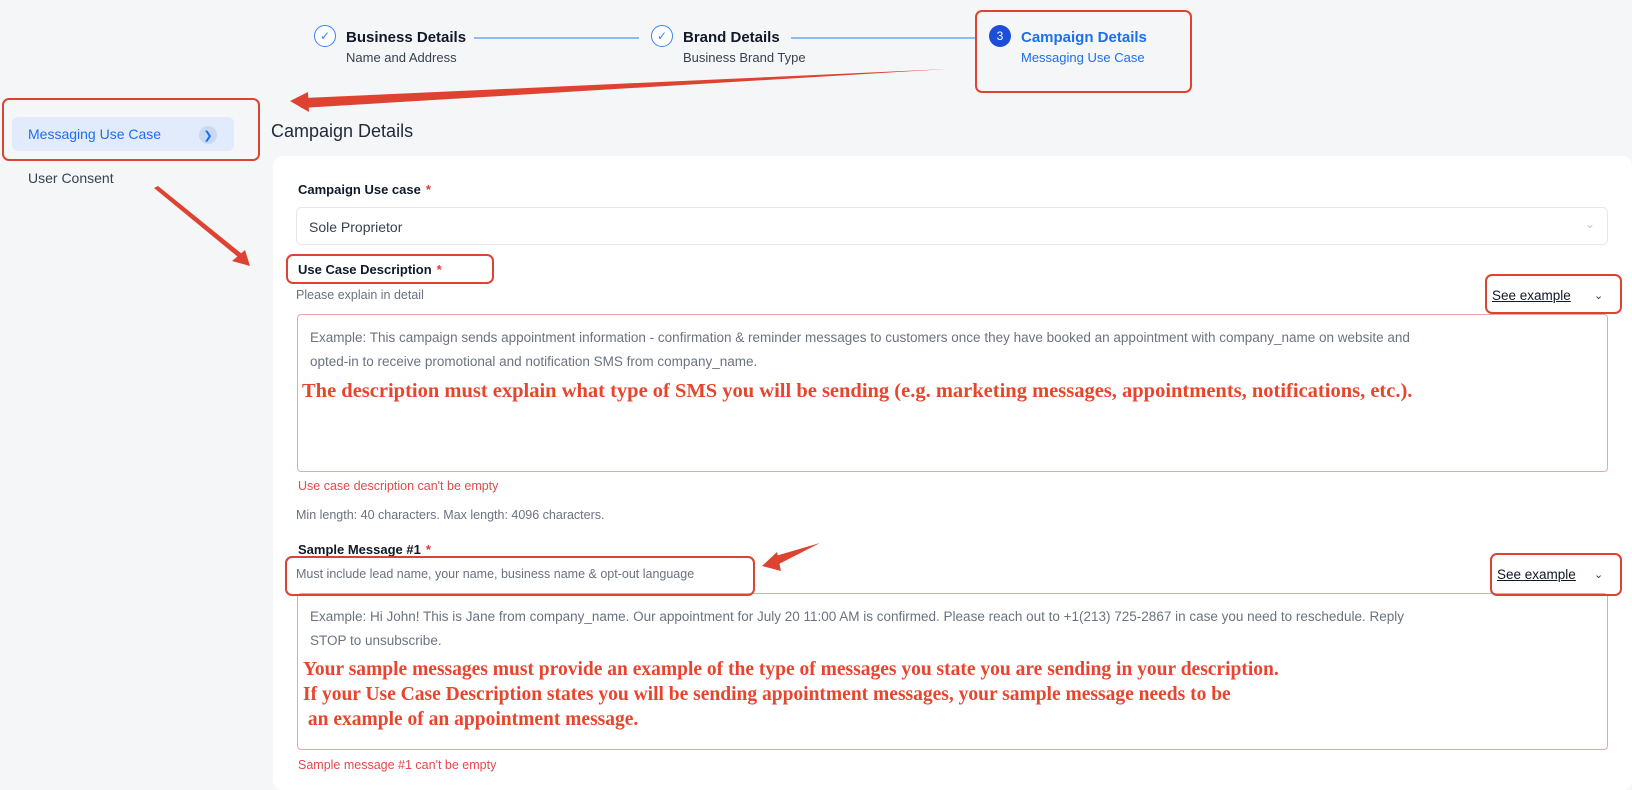 Image resolution: width=1632 pixels, height=790 pixels. What do you see at coordinates (624, 88) in the screenshot?
I see `arrow-to-sidebar` at bounding box center [624, 88].